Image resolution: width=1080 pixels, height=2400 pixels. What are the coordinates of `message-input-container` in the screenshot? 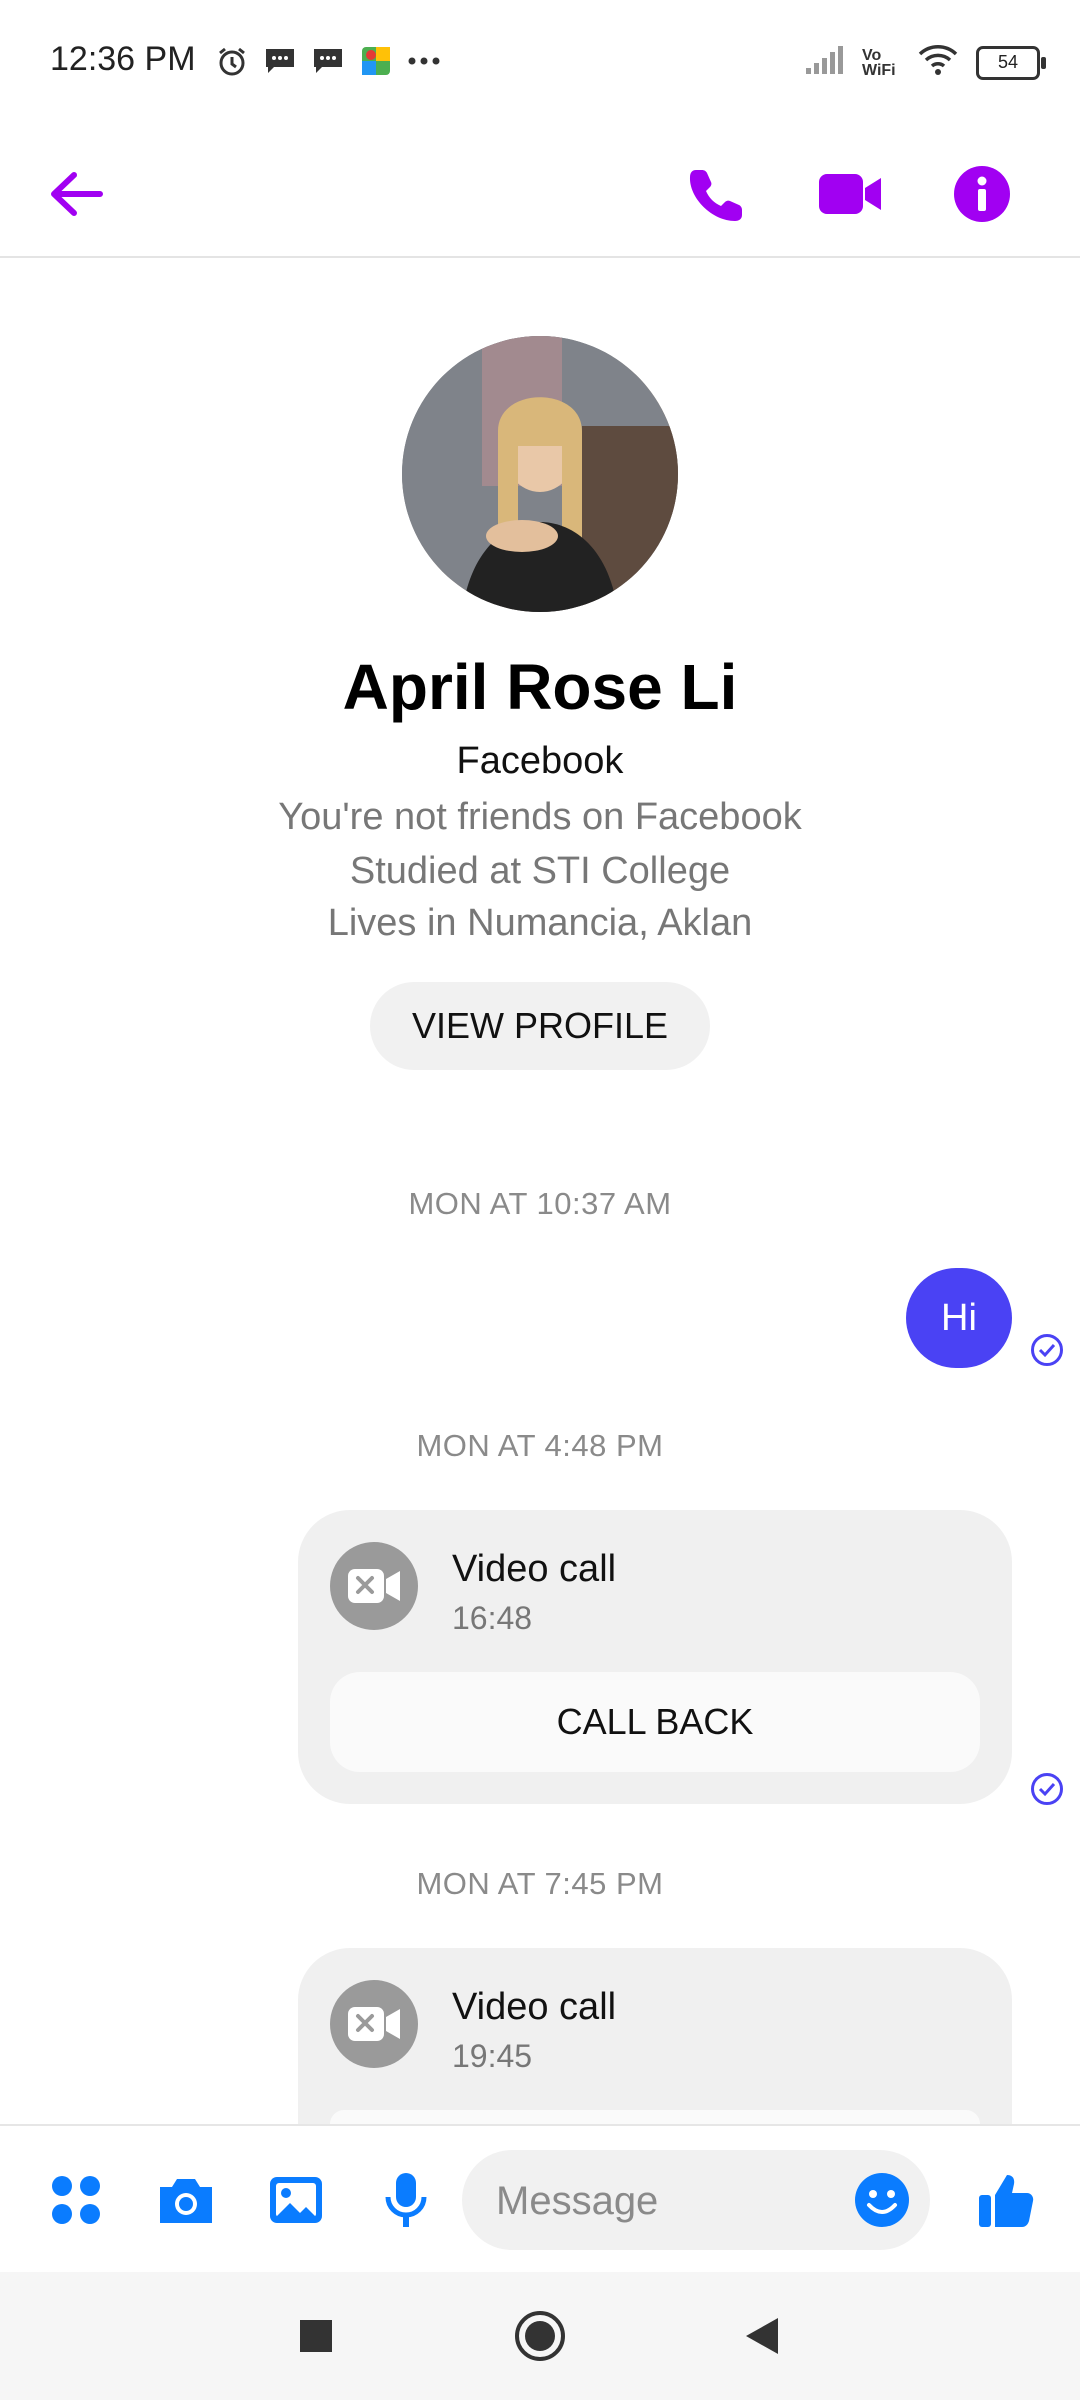 It's located at (696, 2200).